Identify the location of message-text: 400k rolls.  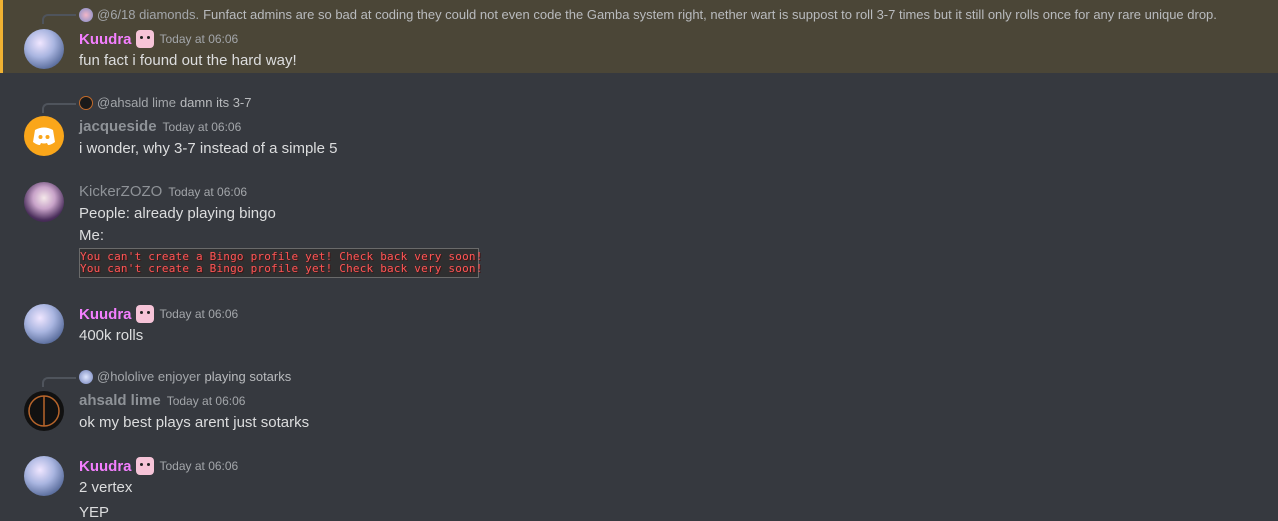
(111, 335).